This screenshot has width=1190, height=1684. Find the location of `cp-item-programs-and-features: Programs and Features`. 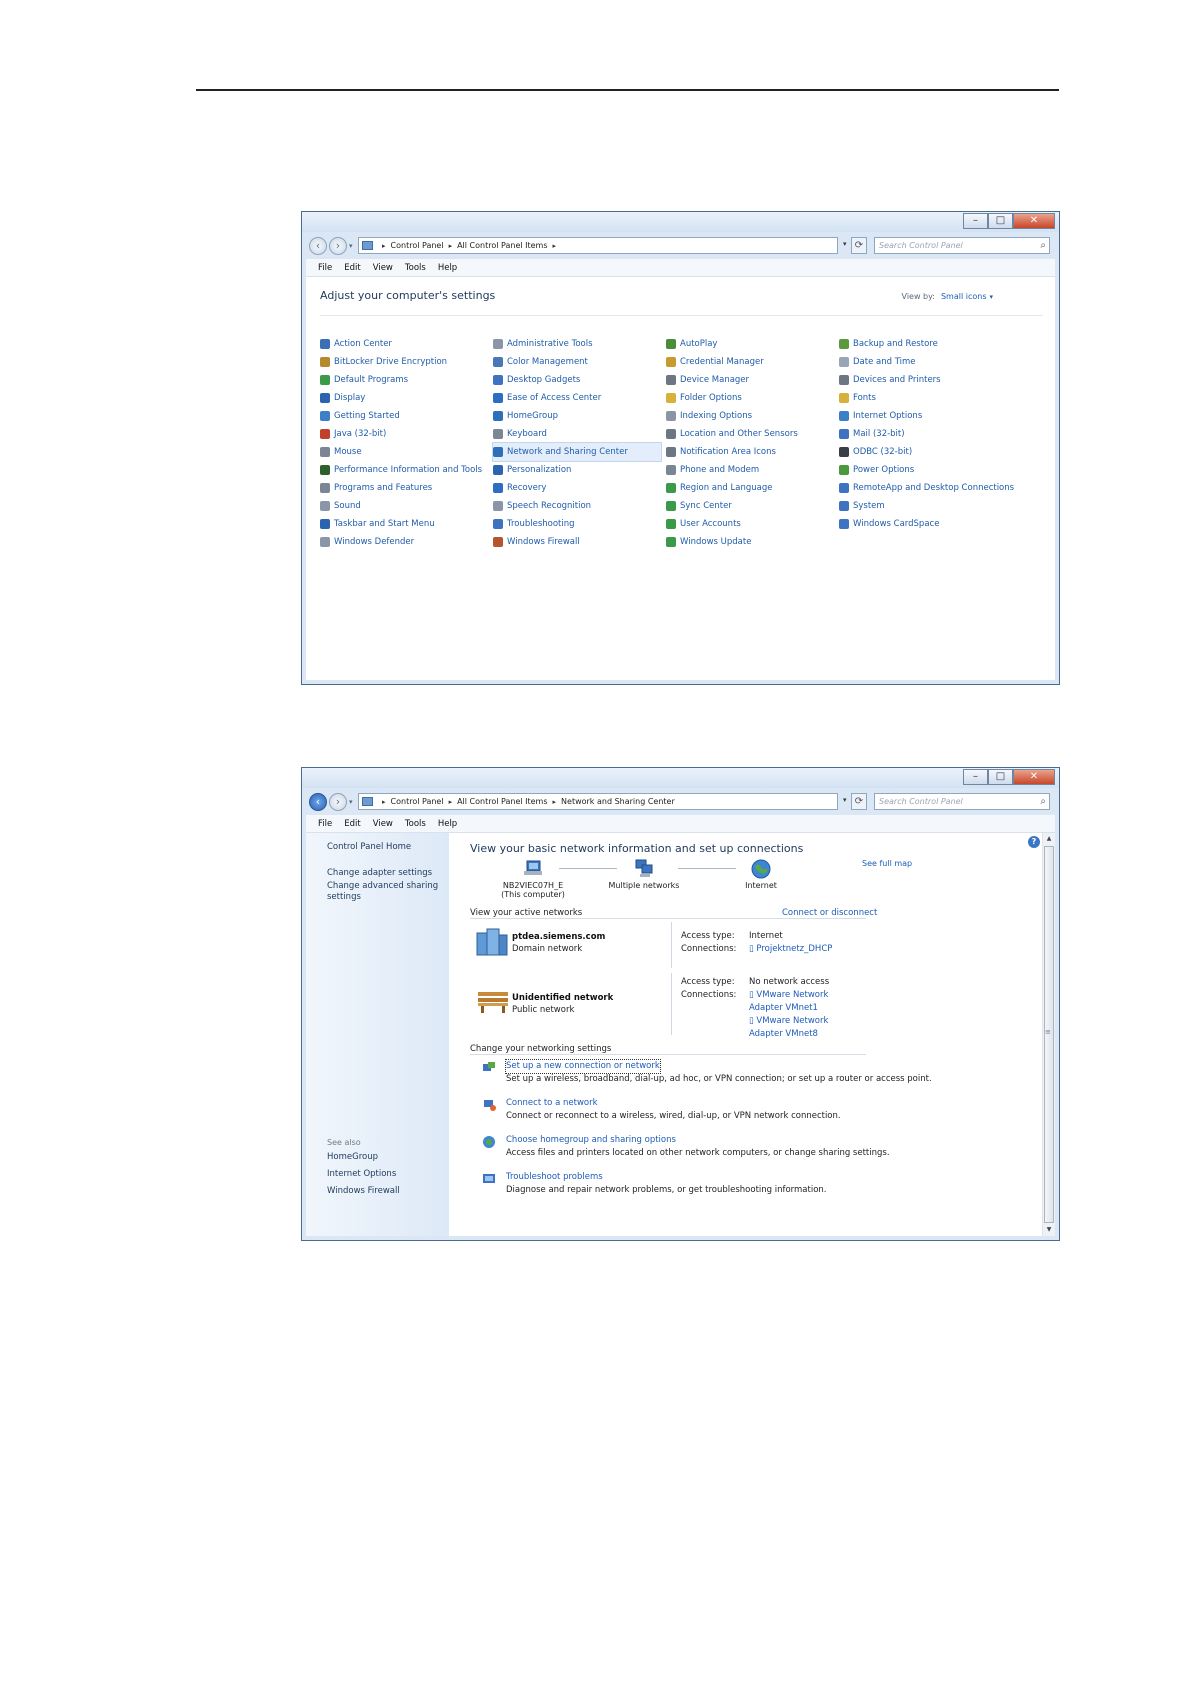

cp-item-programs-and-features: Programs and Features is located at coordinates (406, 488).